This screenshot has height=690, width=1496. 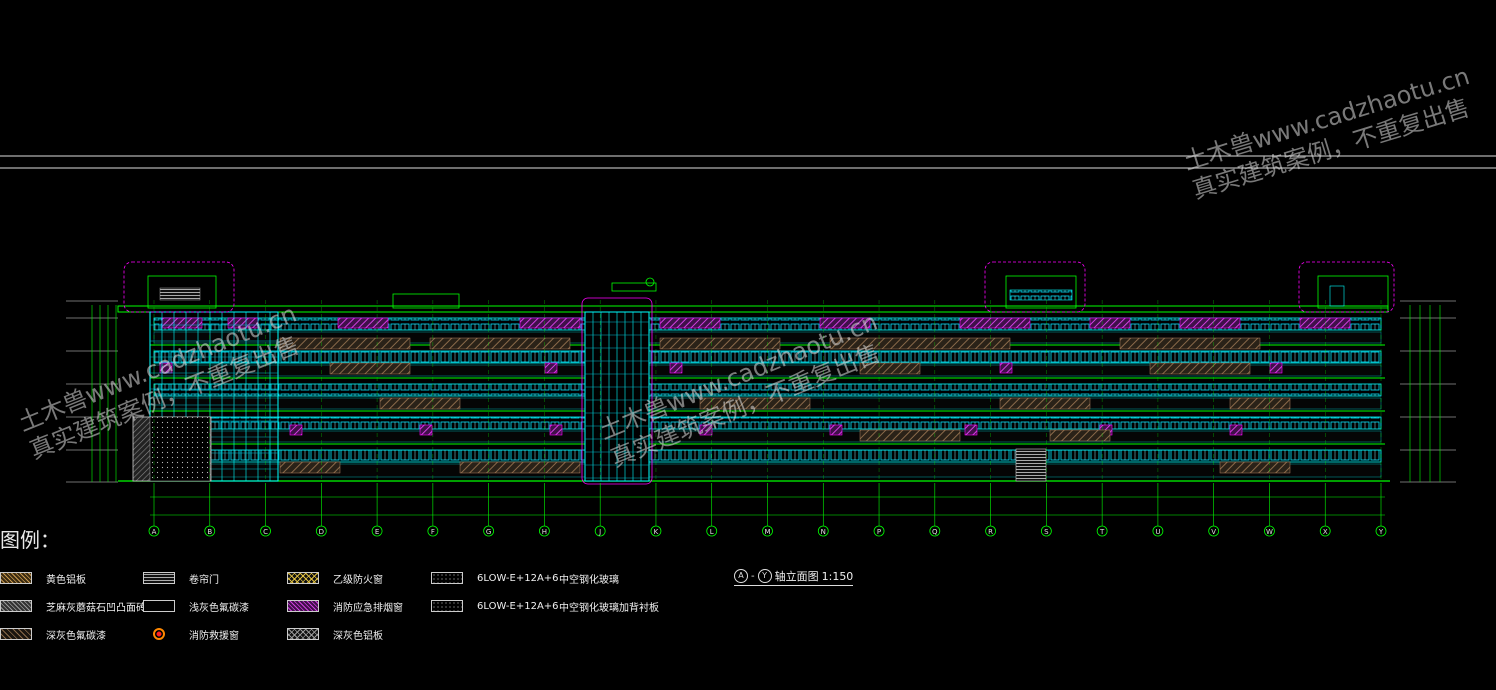 What do you see at coordinates (1041, 295) in the screenshot?
I see `penthouse-window` at bounding box center [1041, 295].